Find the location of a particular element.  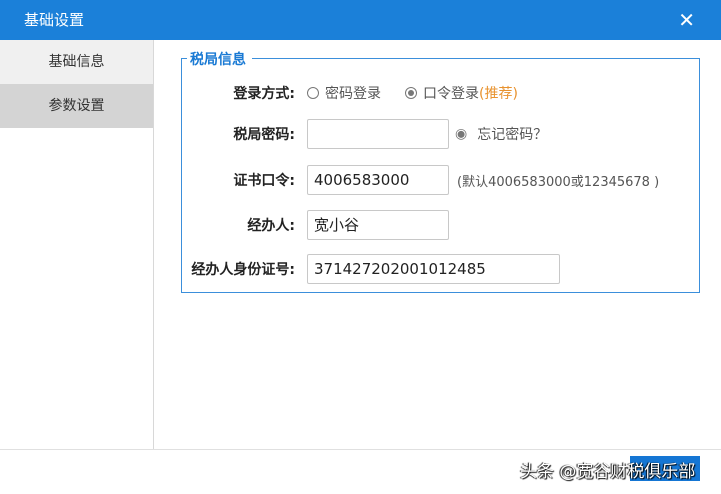

title-bar: 基础设置 ✕ is located at coordinates (360, 20).